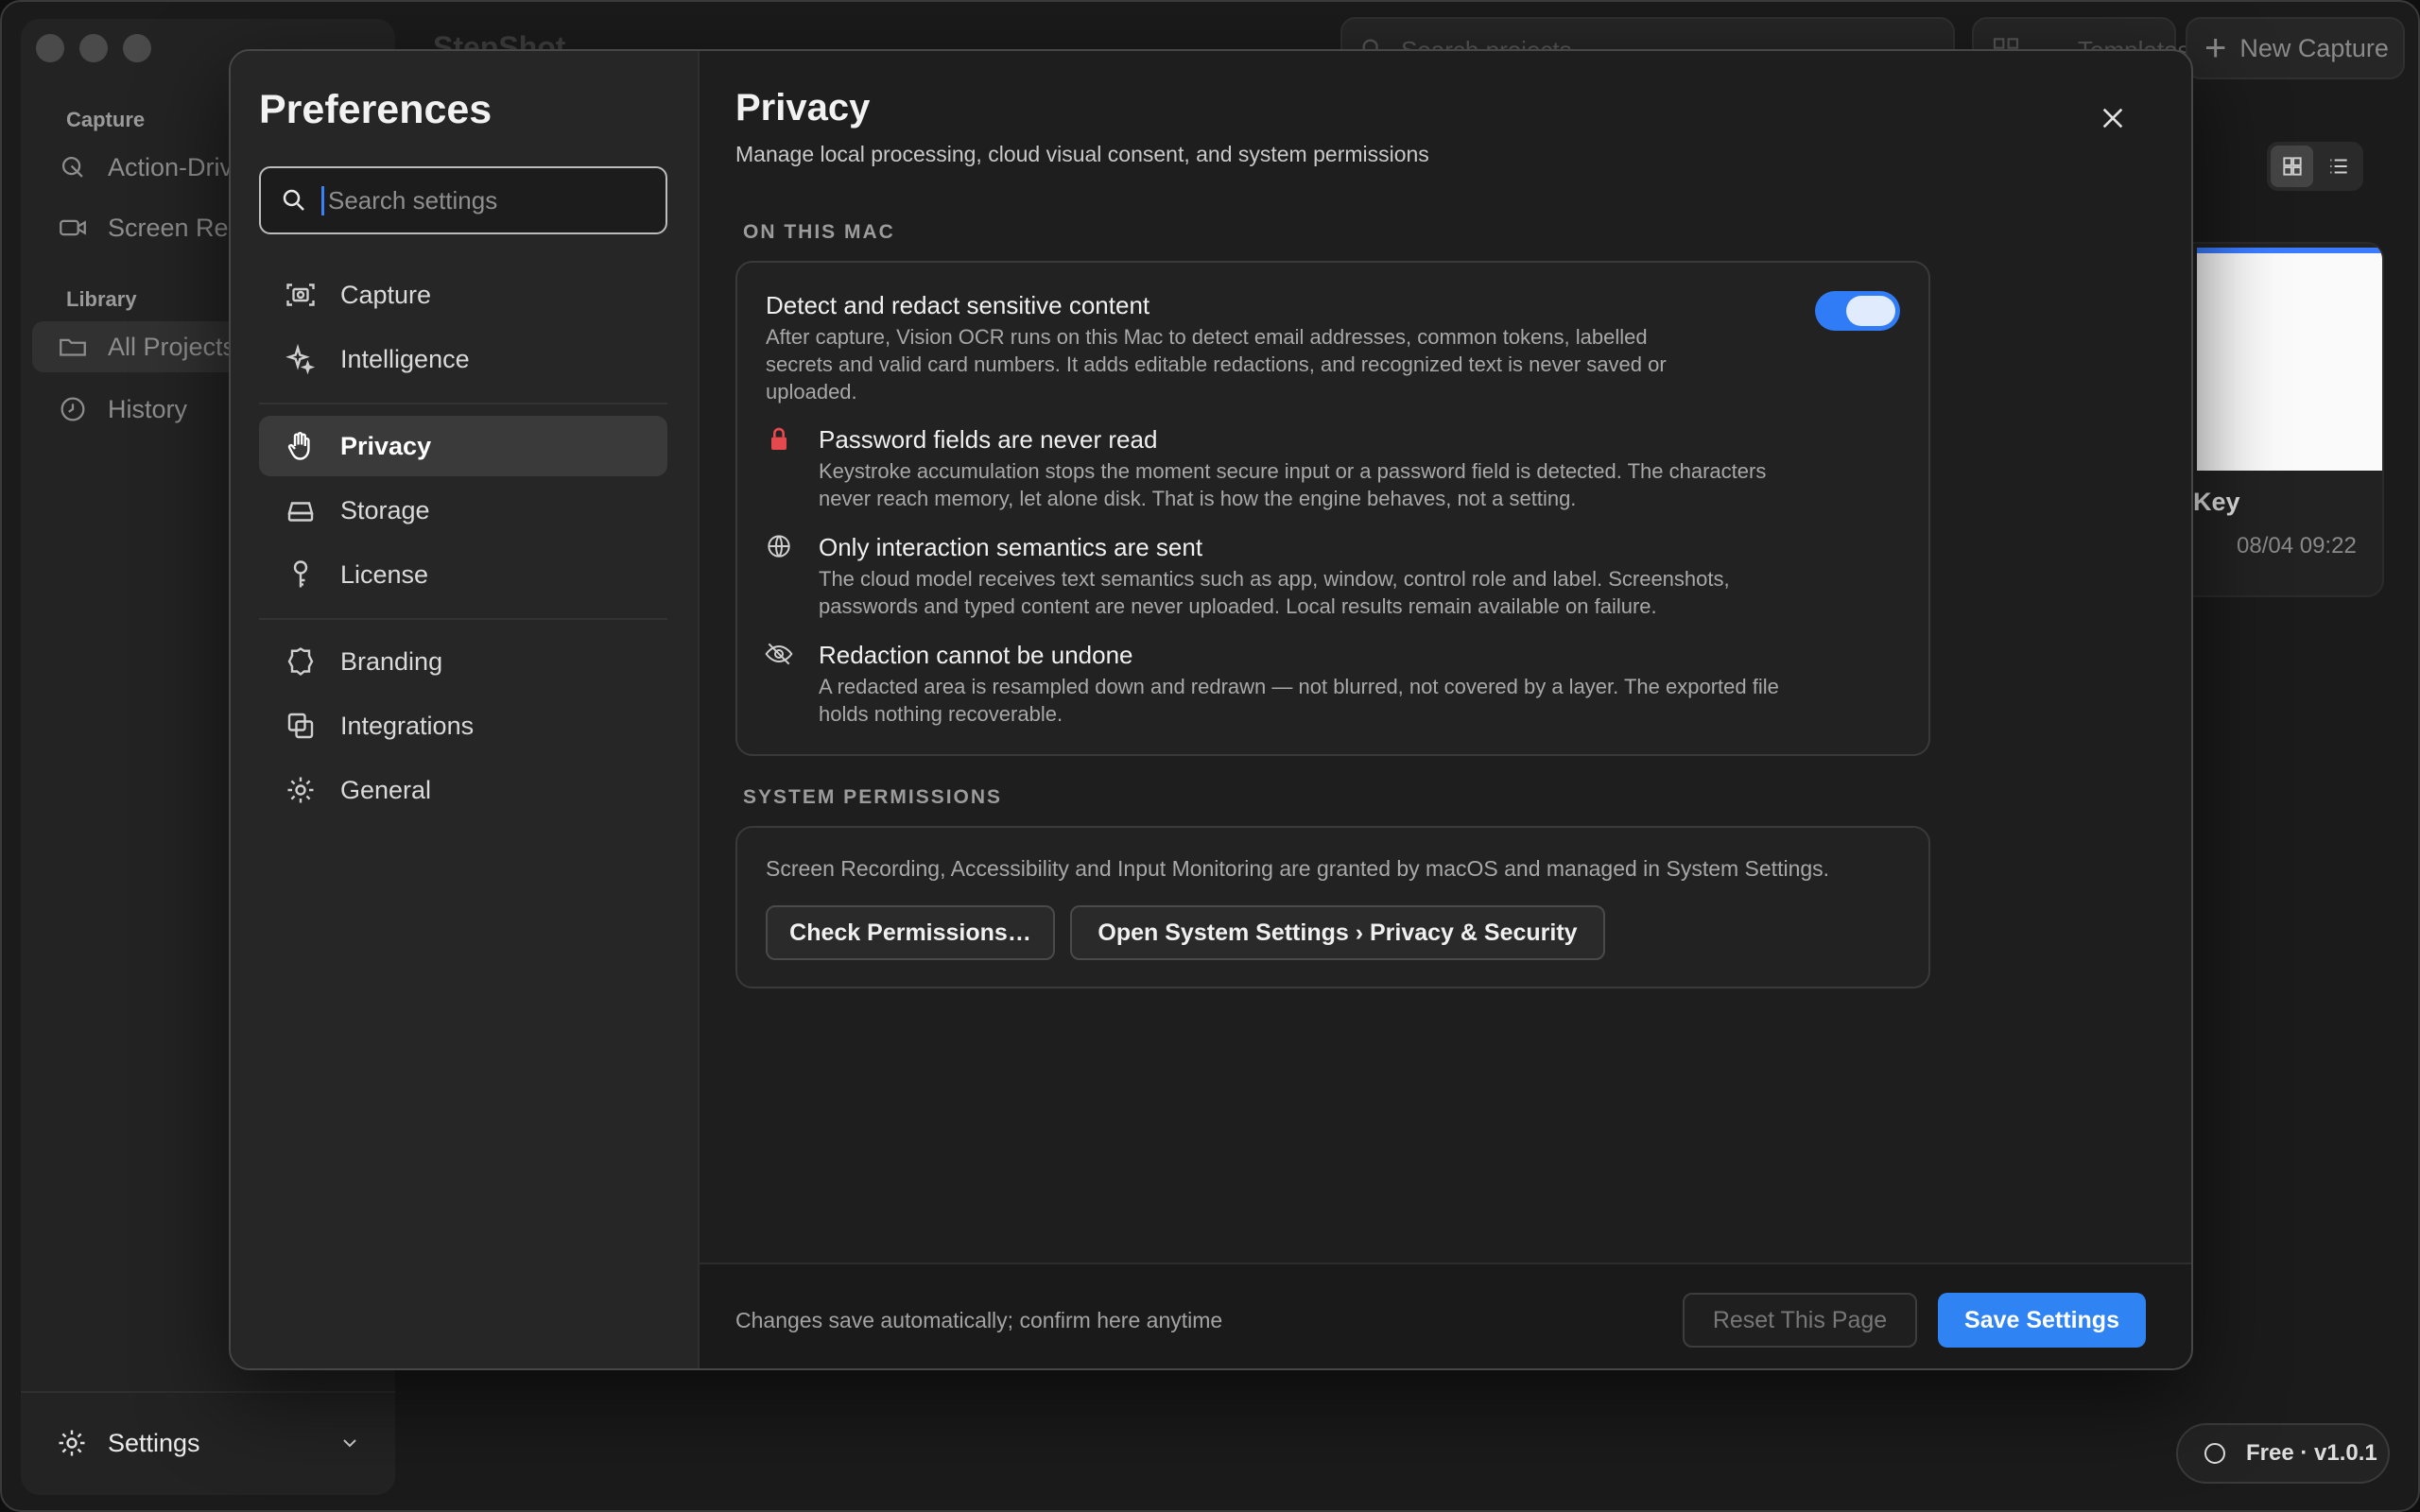 The height and width of the screenshot is (1512, 2420). What do you see at coordinates (386, 445) in the screenshot?
I see `pref-nav-label: Privacy` at bounding box center [386, 445].